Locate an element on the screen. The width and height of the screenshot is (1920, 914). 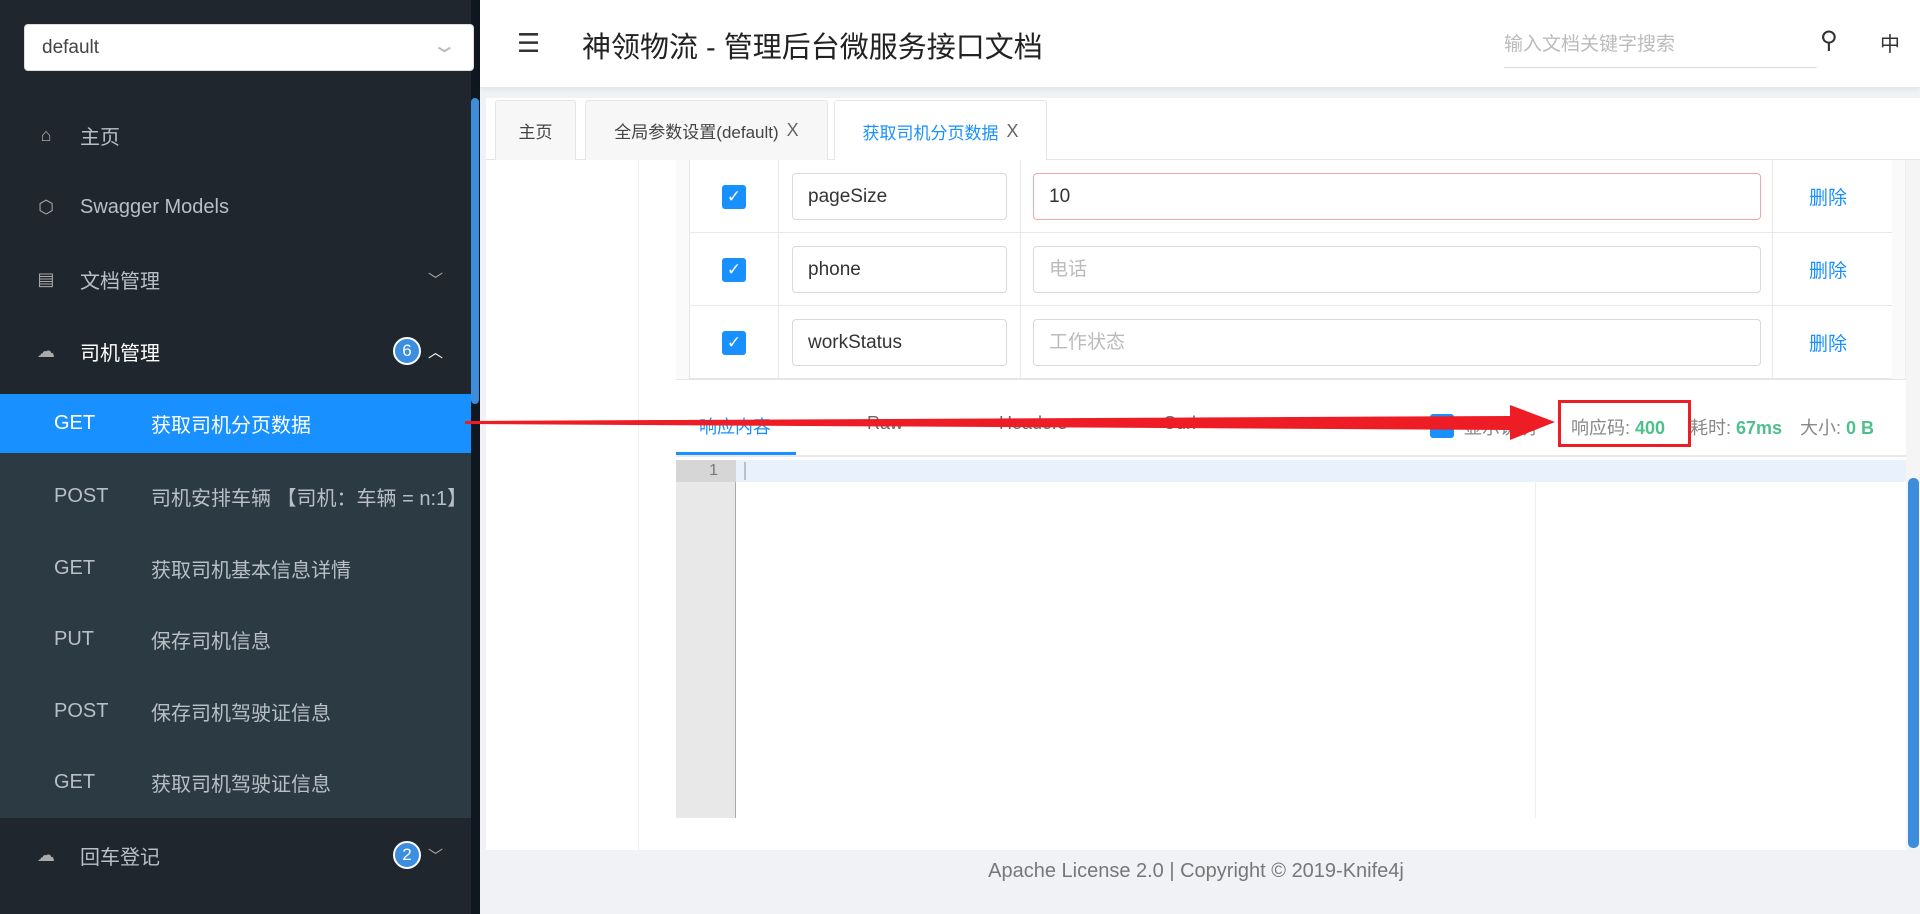
show-description-label: 显示说明 is located at coordinates (1500, 428).